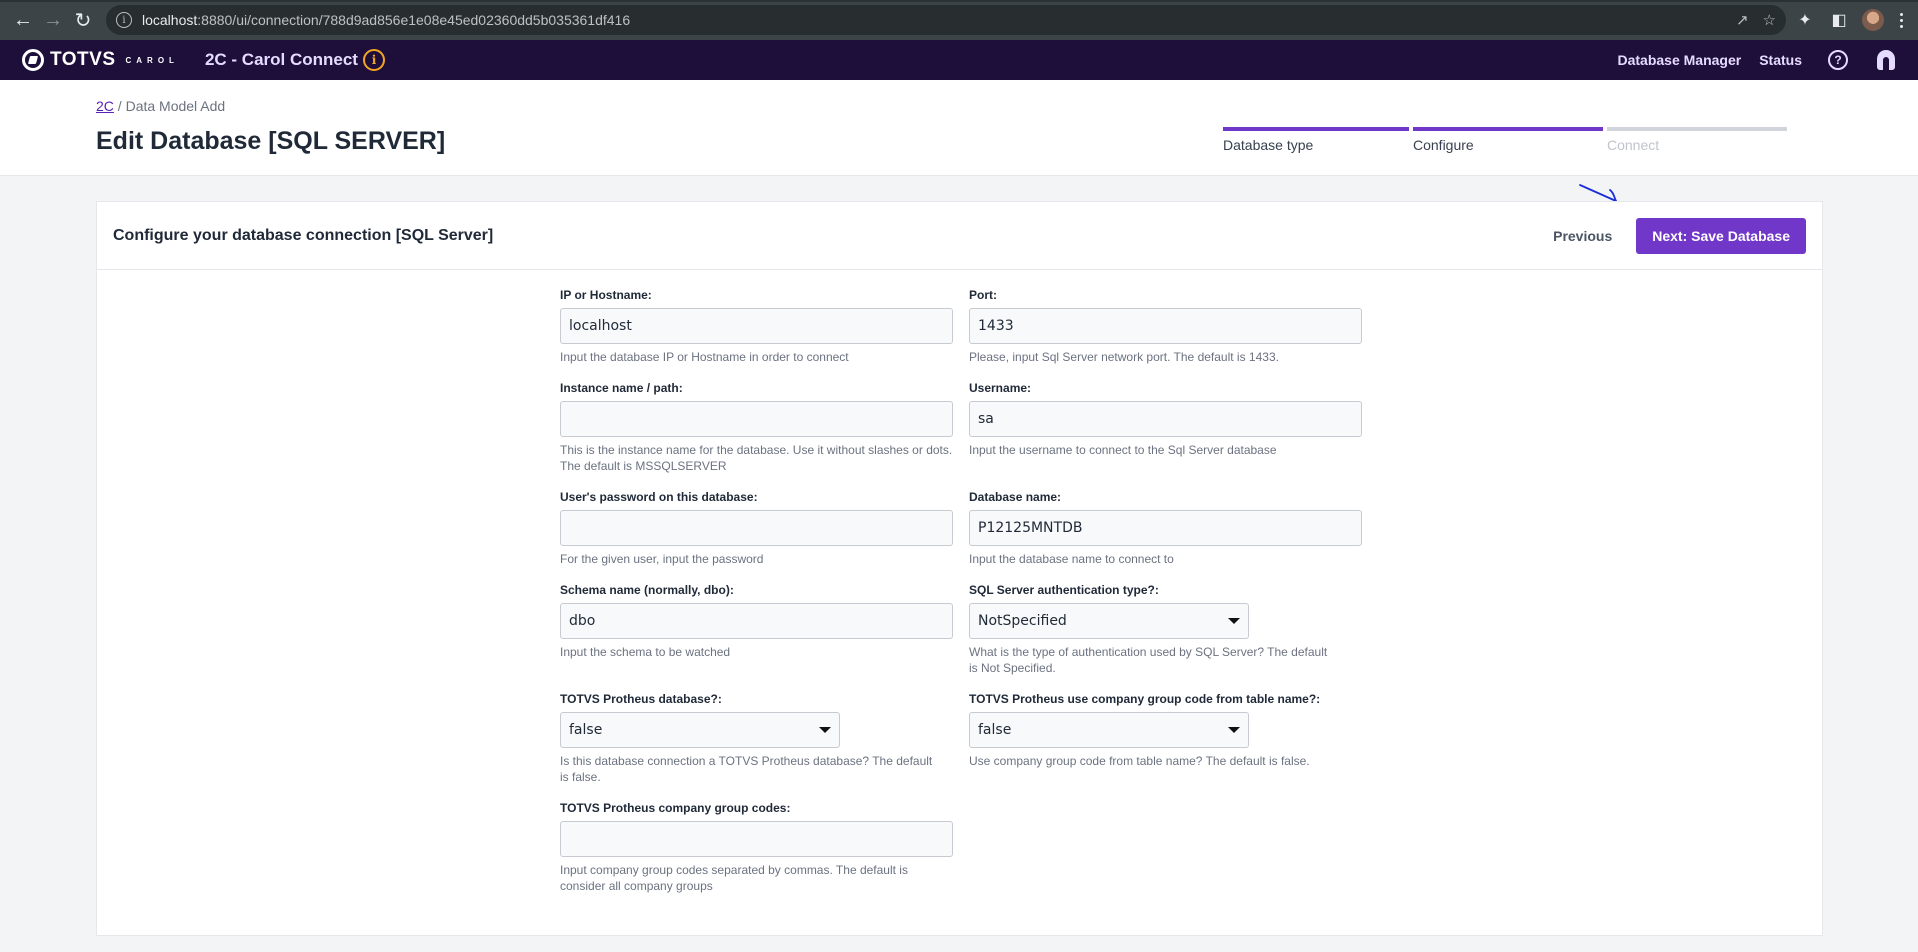  I want to click on stepper: Database type Configure Connect, so click(1505, 140).